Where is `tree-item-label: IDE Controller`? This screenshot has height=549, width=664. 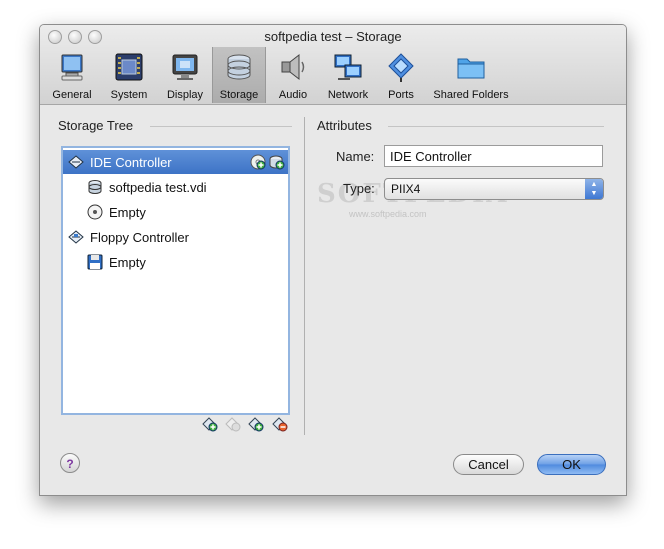
tree-item-label: IDE Controller is located at coordinates (131, 162).